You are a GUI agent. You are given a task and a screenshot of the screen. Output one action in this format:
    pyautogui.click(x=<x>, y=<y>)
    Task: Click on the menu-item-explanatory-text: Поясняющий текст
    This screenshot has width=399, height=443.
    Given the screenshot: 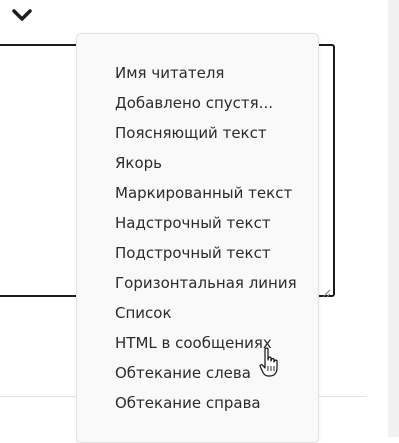 What is the action you would take?
    pyautogui.click(x=206, y=133)
    